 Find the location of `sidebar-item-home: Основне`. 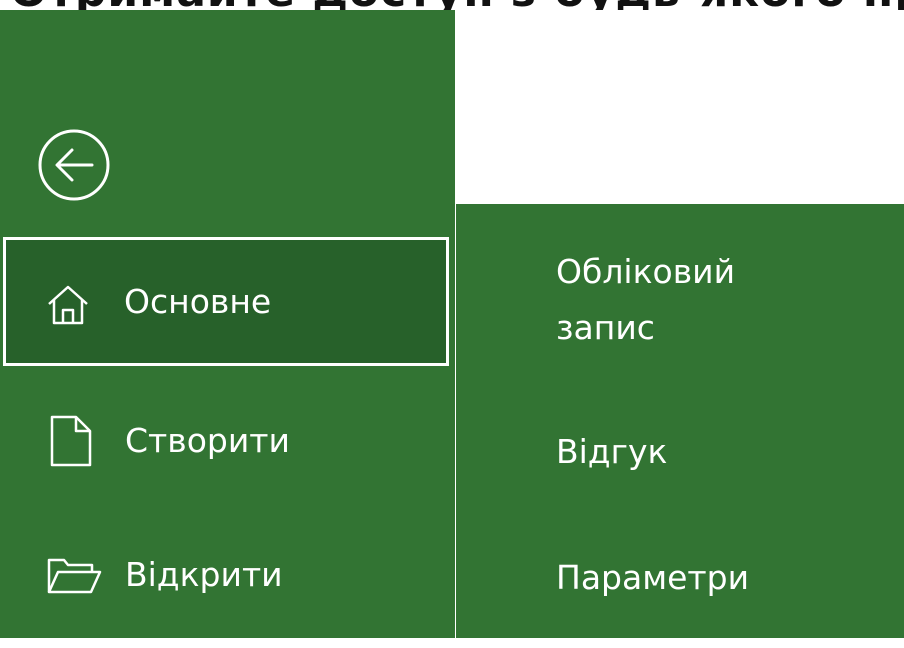

sidebar-item-home: Основне is located at coordinates (226, 301).